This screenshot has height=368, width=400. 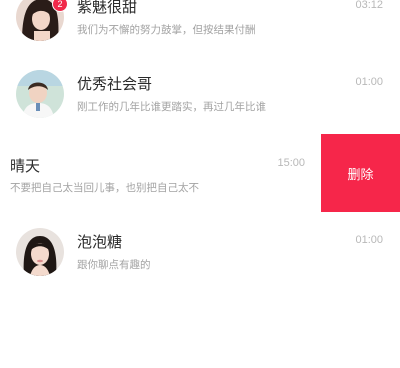 What do you see at coordinates (107, 8) in the screenshot?
I see `contact-name: 紫魅很甜` at bounding box center [107, 8].